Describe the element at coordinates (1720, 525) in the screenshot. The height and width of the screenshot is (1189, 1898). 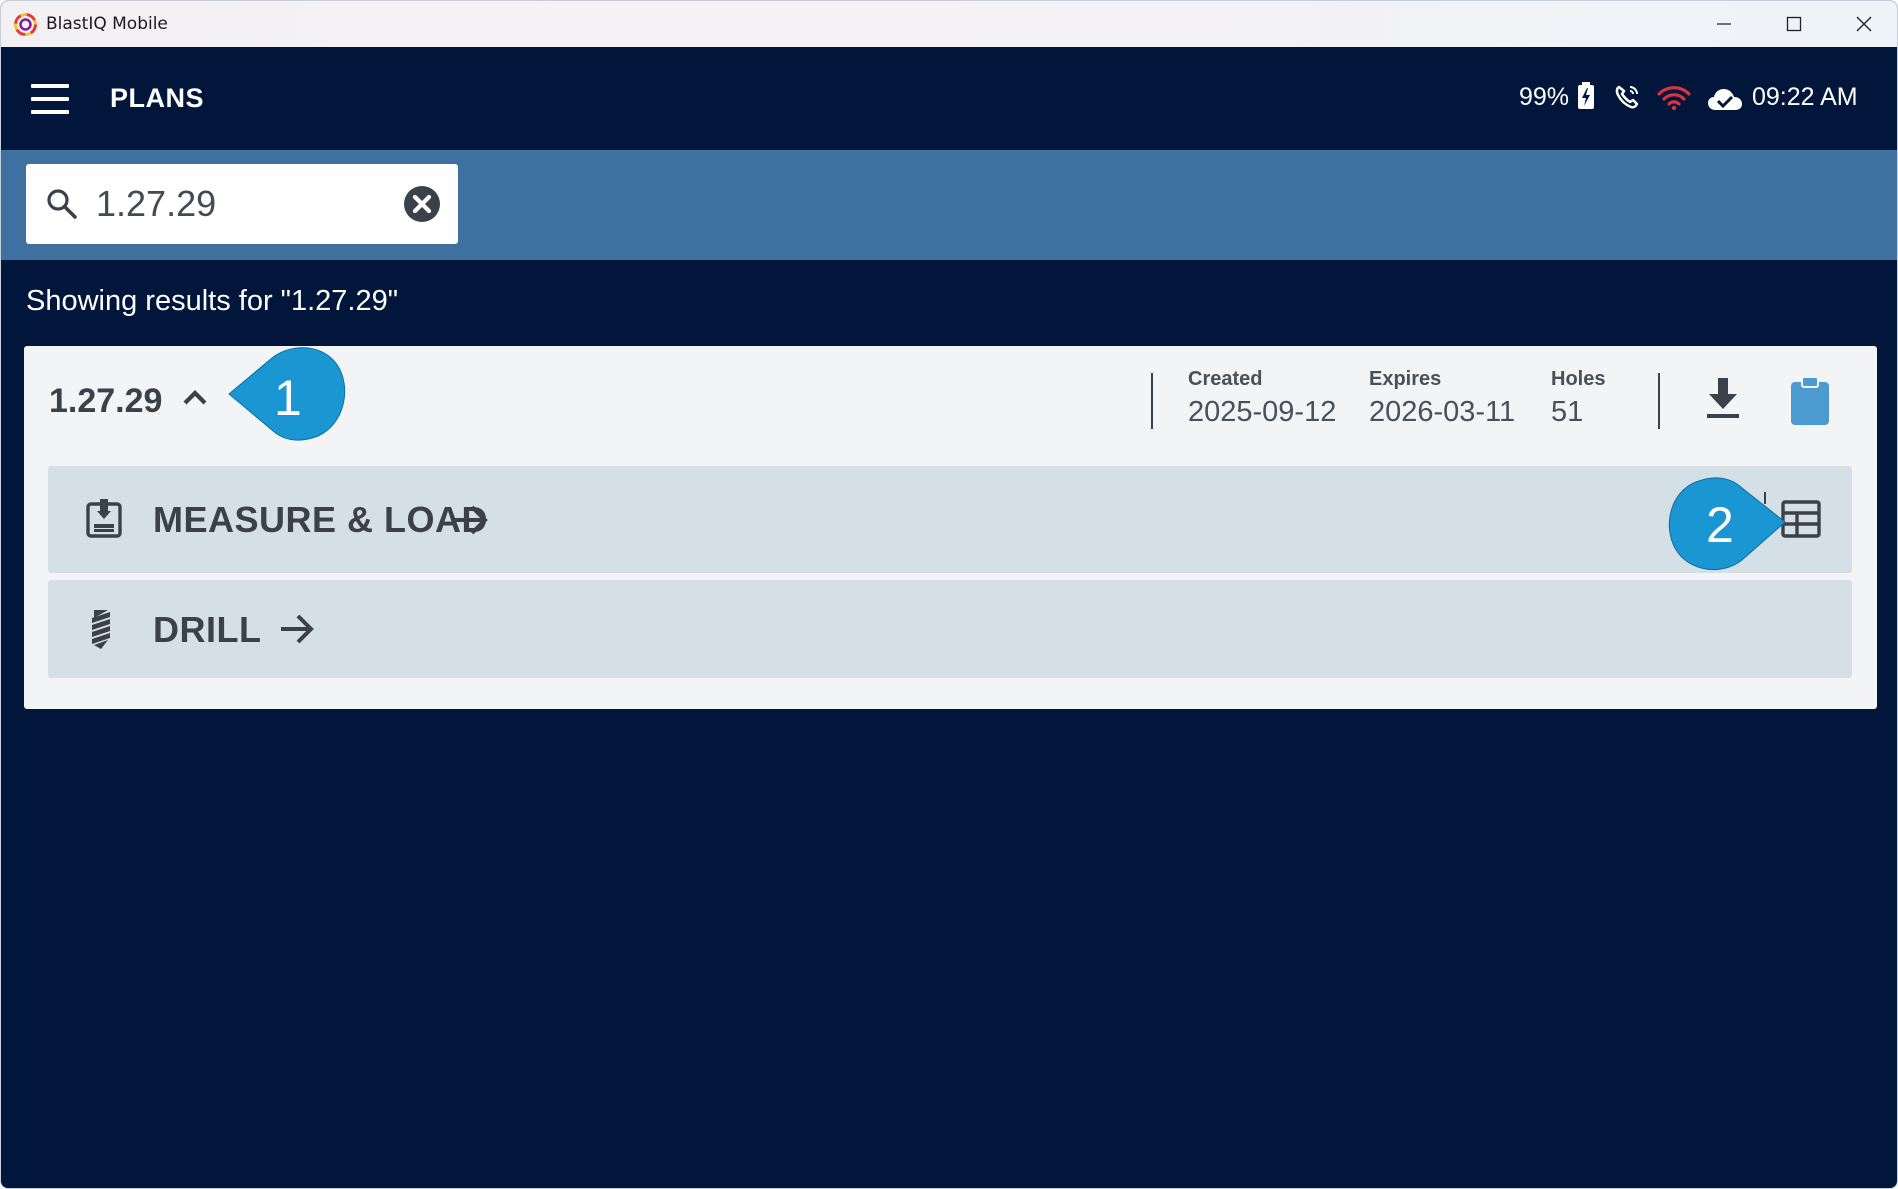
I see `callout-number-2: 2` at that location.